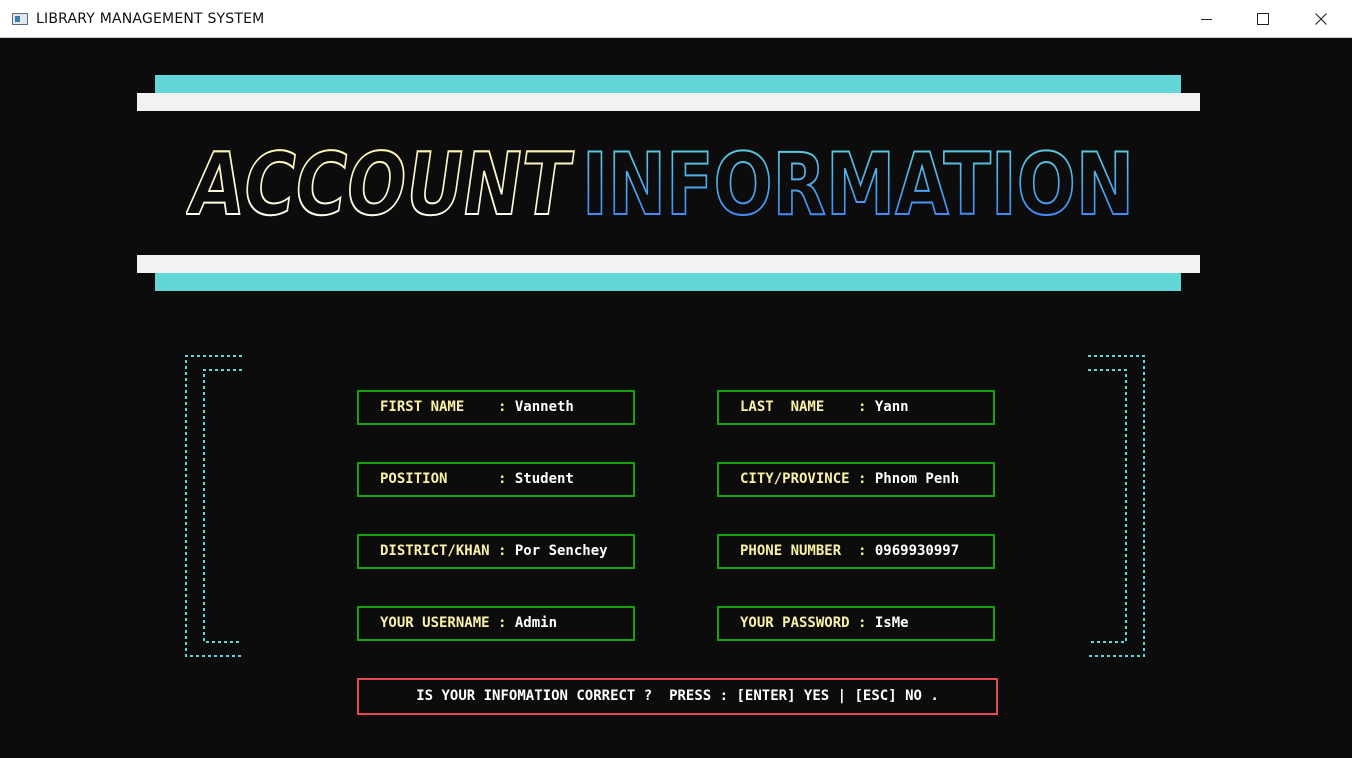 This screenshot has height=758, width=1352. I want to click on banner-art: ACCOUNT INFORMATION, so click(660, 181).